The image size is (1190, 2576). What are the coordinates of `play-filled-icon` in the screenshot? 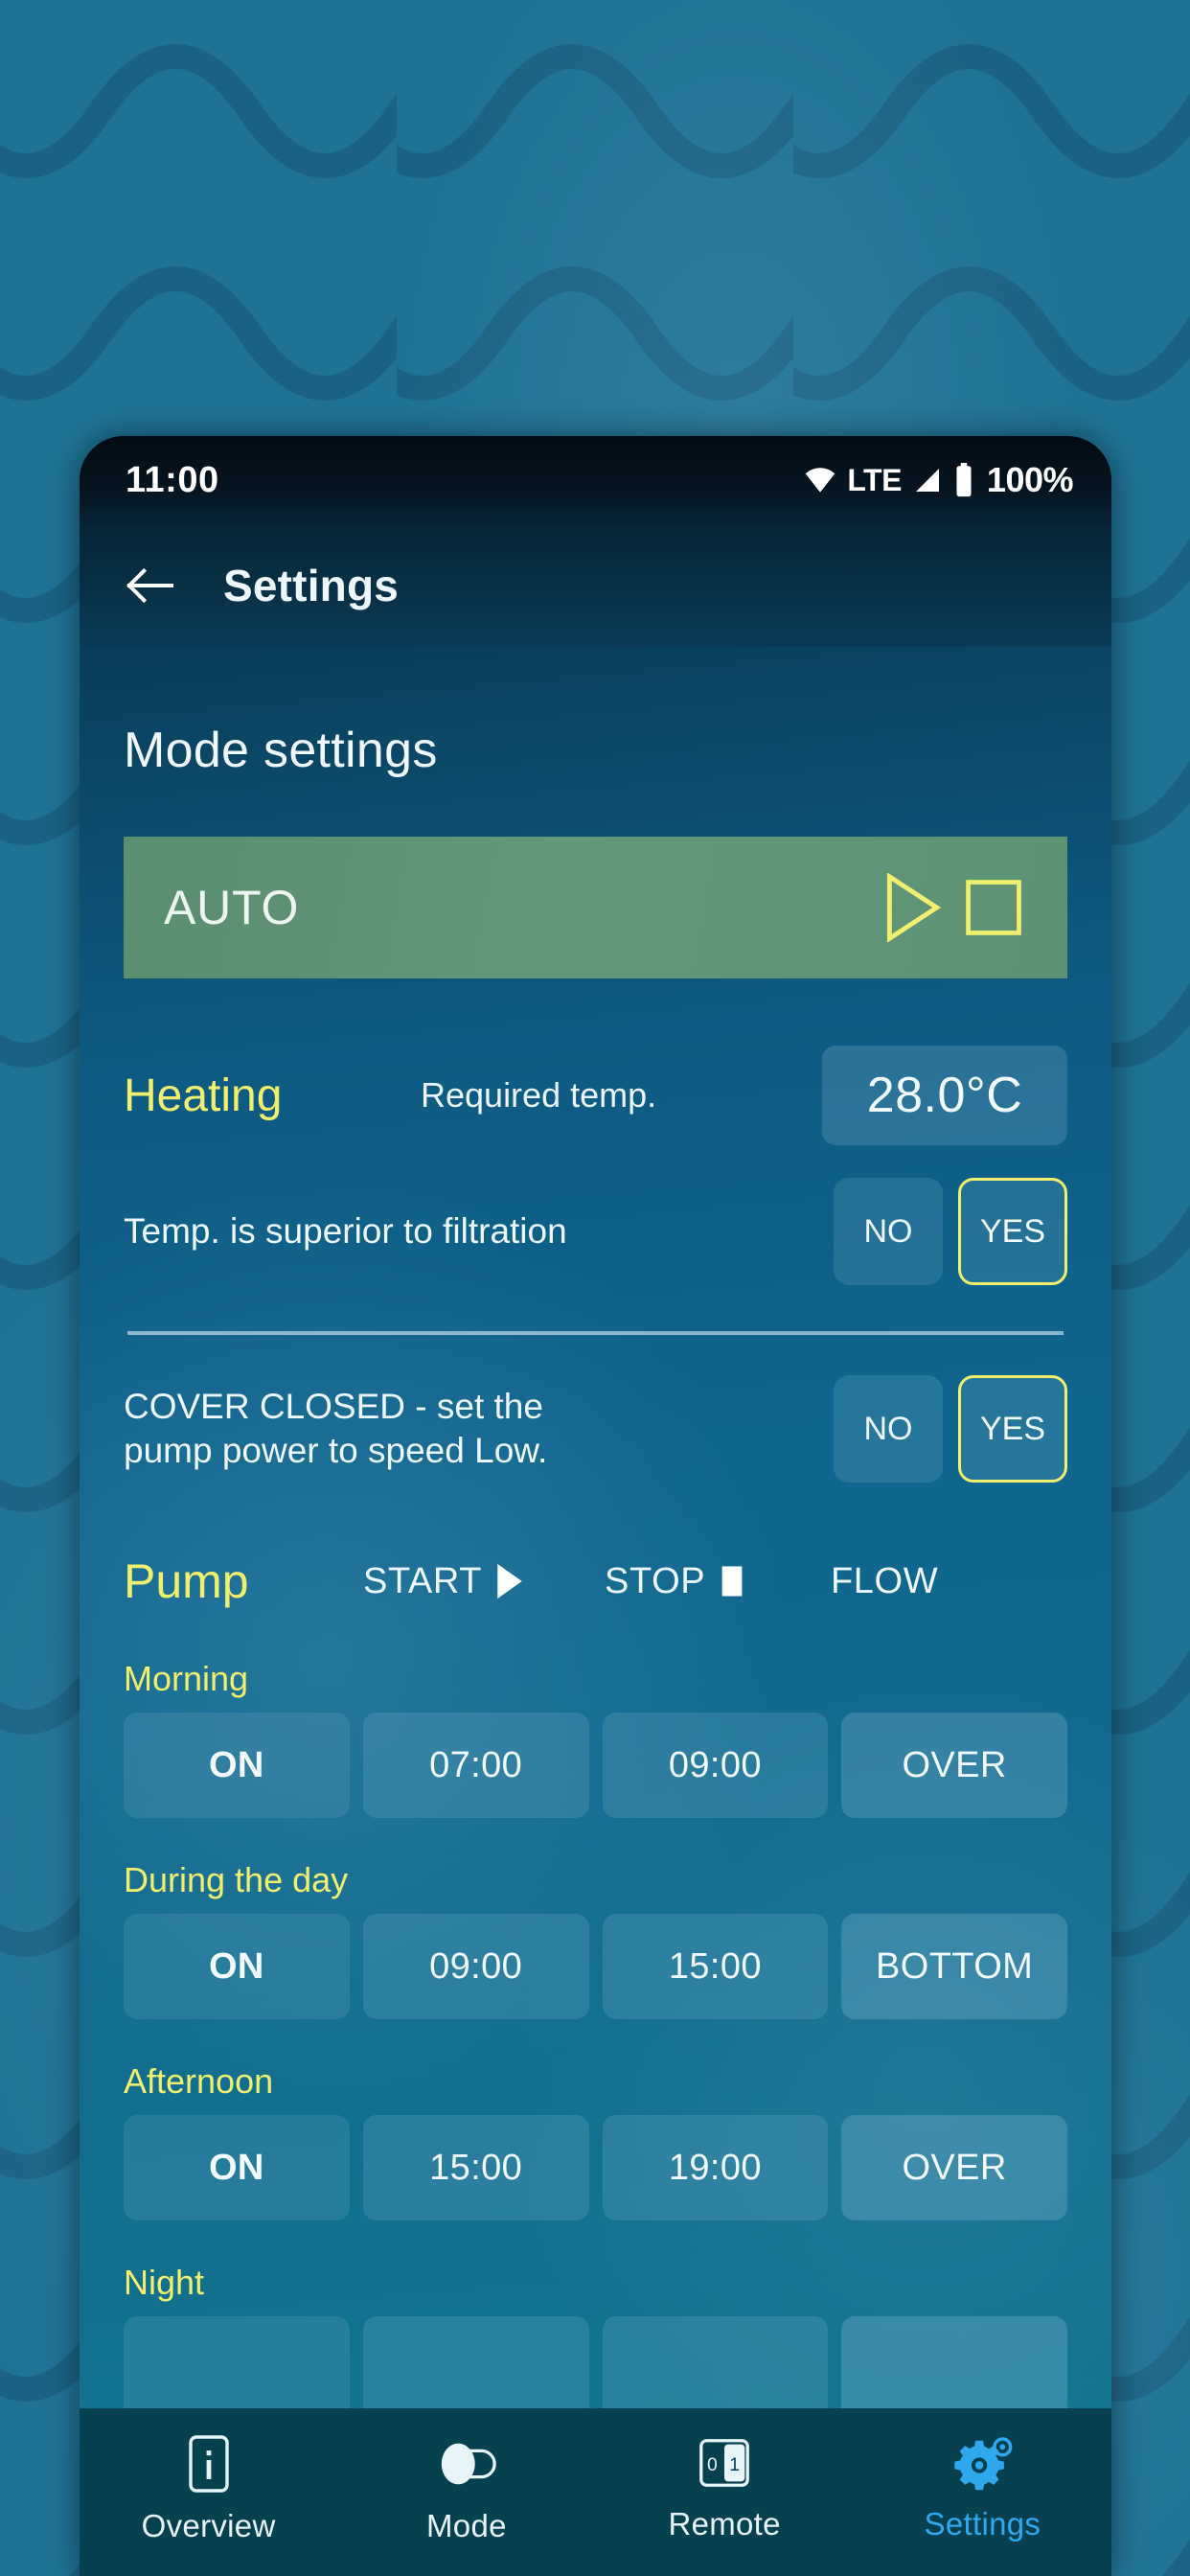 It's located at (510, 1581).